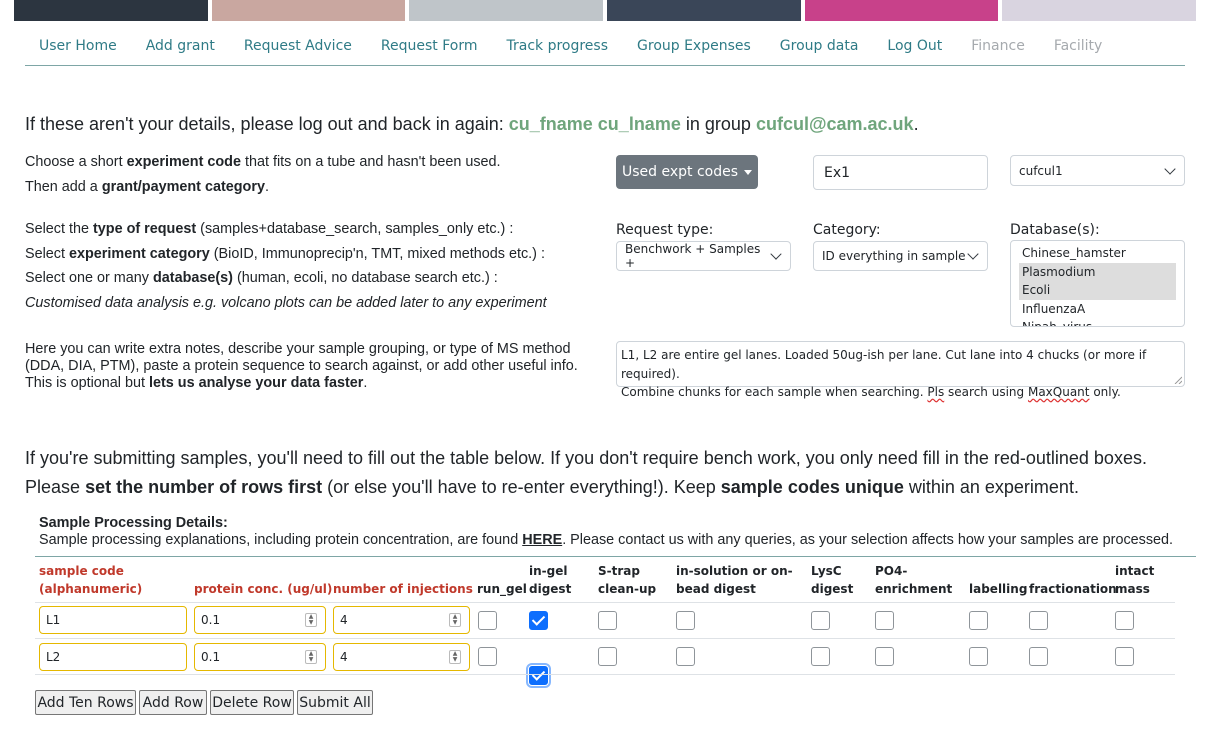 Image resolution: width=1218 pixels, height=732 pixels. Describe the element at coordinates (776, 254) in the screenshot. I see `chevron-down-icon` at that location.